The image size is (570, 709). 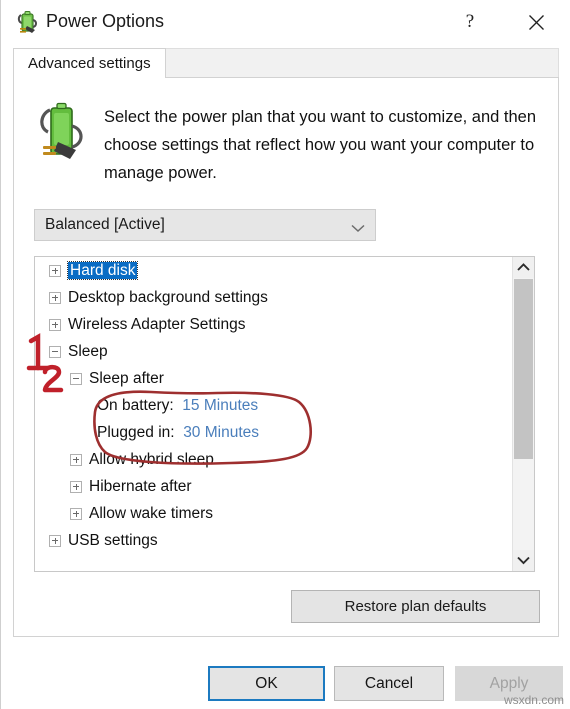 I want to click on setting-label: On battery:, so click(x=140, y=405).